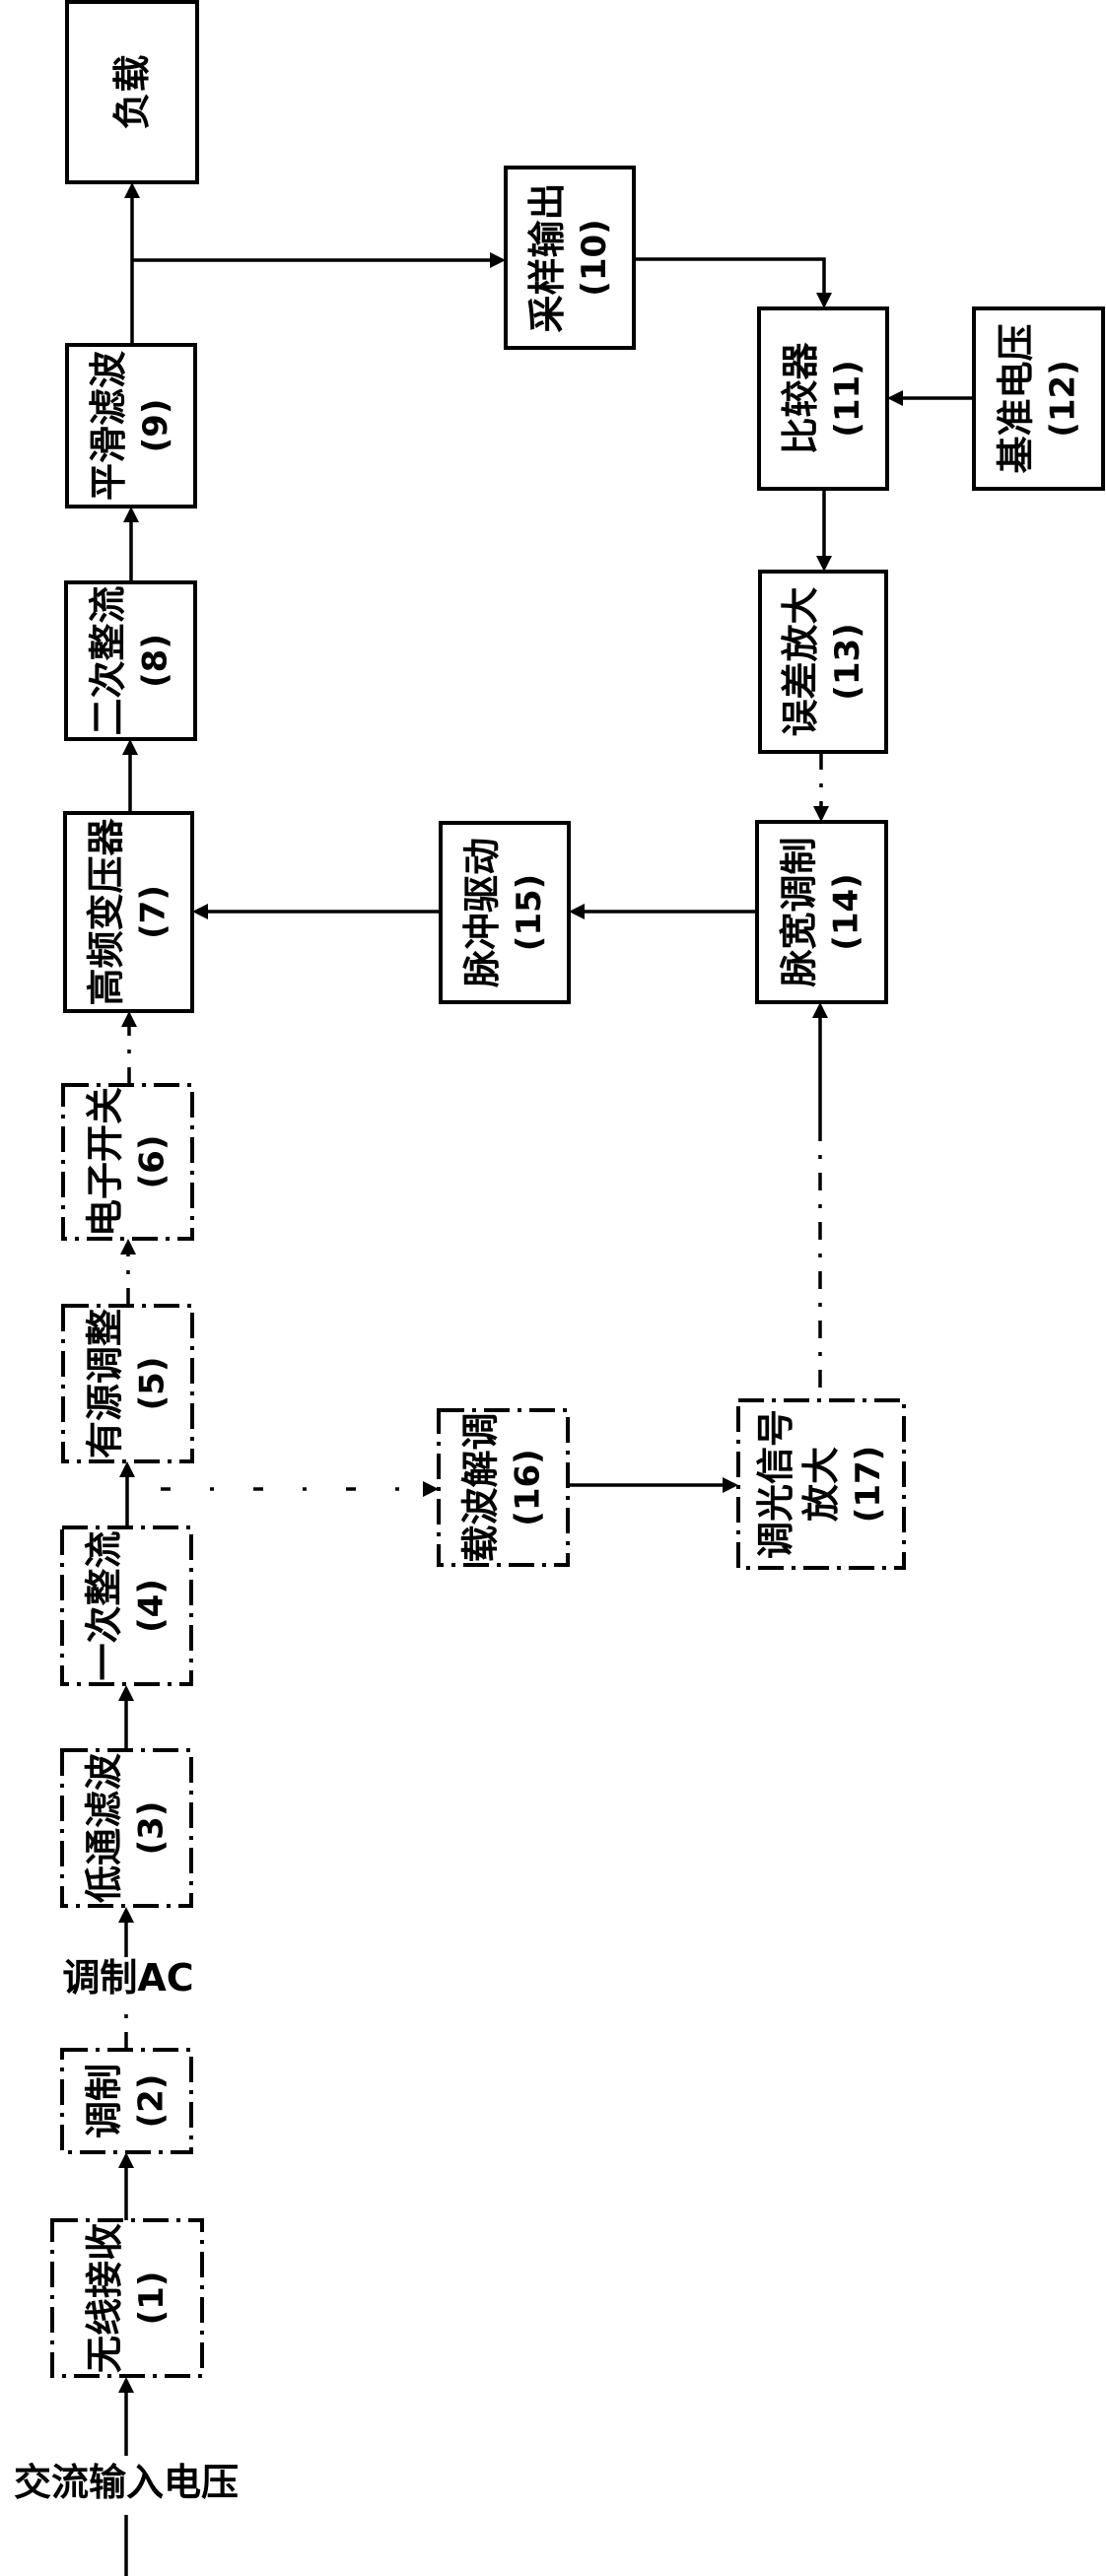  What do you see at coordinates (1064, 398) in the screenshot?
I see `block-number: (12)` at bounding box center [1064, 398].